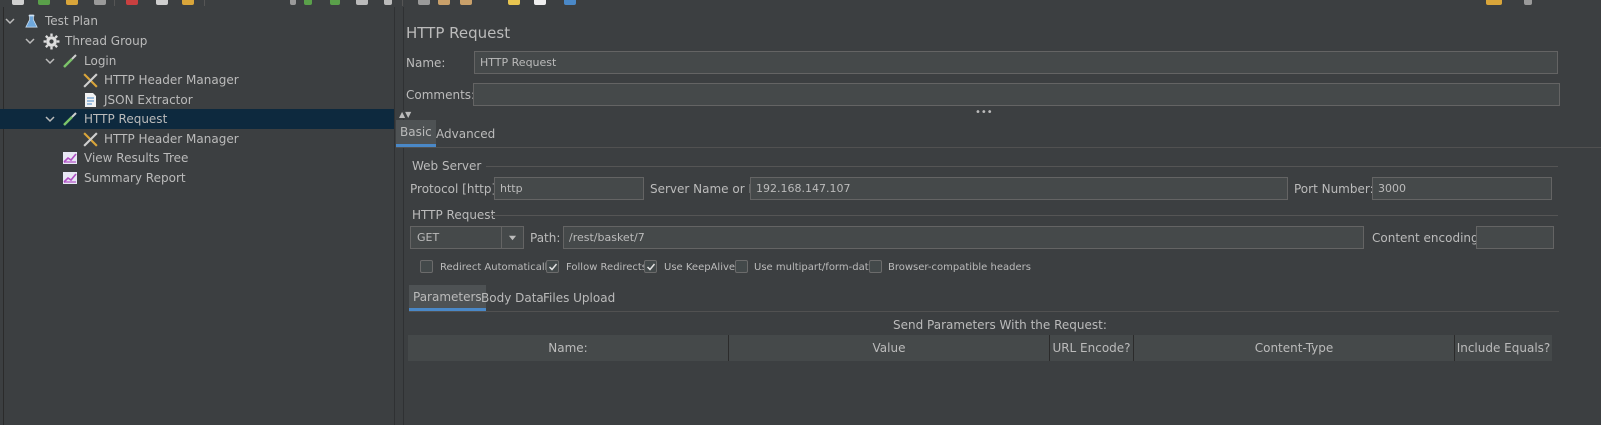 This screenshot has width=1601, height=425. I want to click on method-select: GET, so click(467, 237).